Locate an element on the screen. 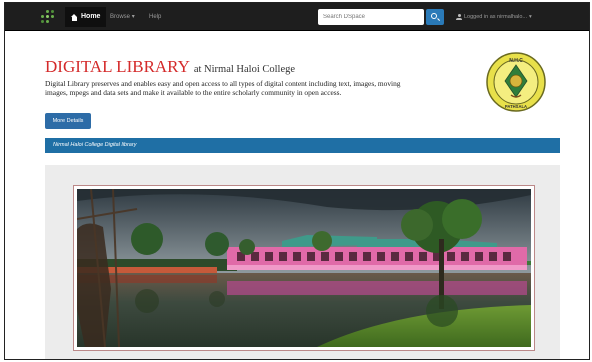 The width and height of the screenshot is (592, 362). user-menu-dropdown: Logged in as nirmalhalo... ▾ is located at coordinates (494, 17).